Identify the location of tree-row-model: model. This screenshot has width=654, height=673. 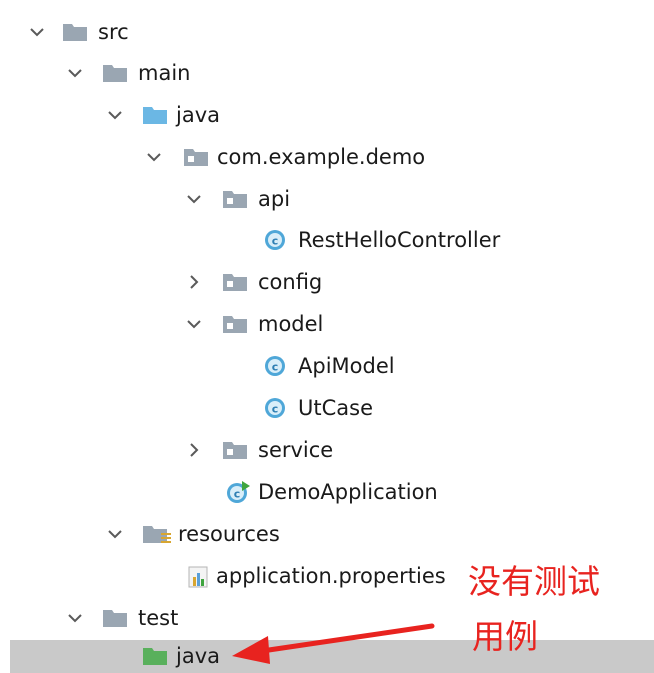
(327, 324).